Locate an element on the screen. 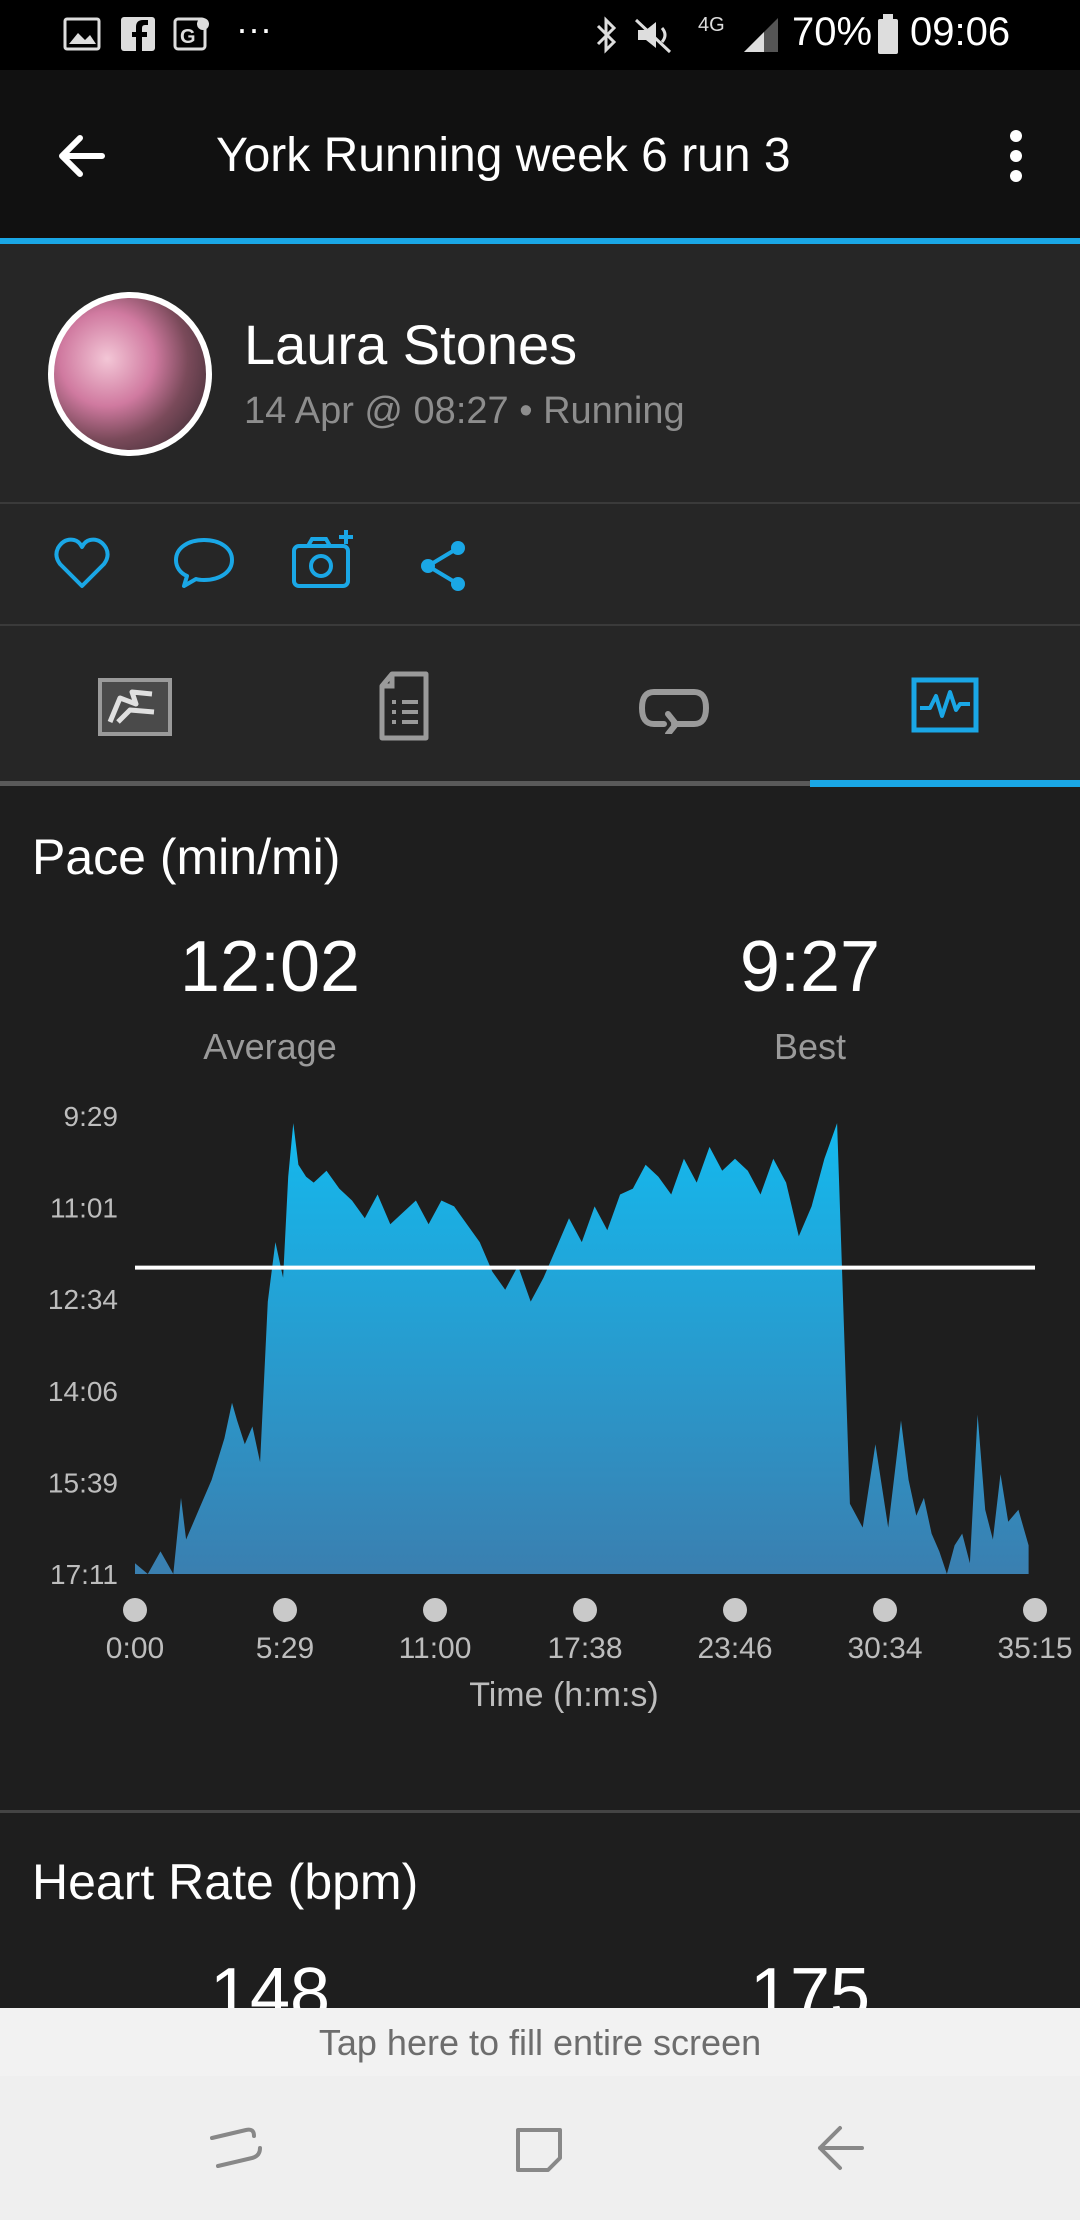 This screenshot has width=1080, height=2220. user-name: Laura Stones is located at coordinates (410, 344).